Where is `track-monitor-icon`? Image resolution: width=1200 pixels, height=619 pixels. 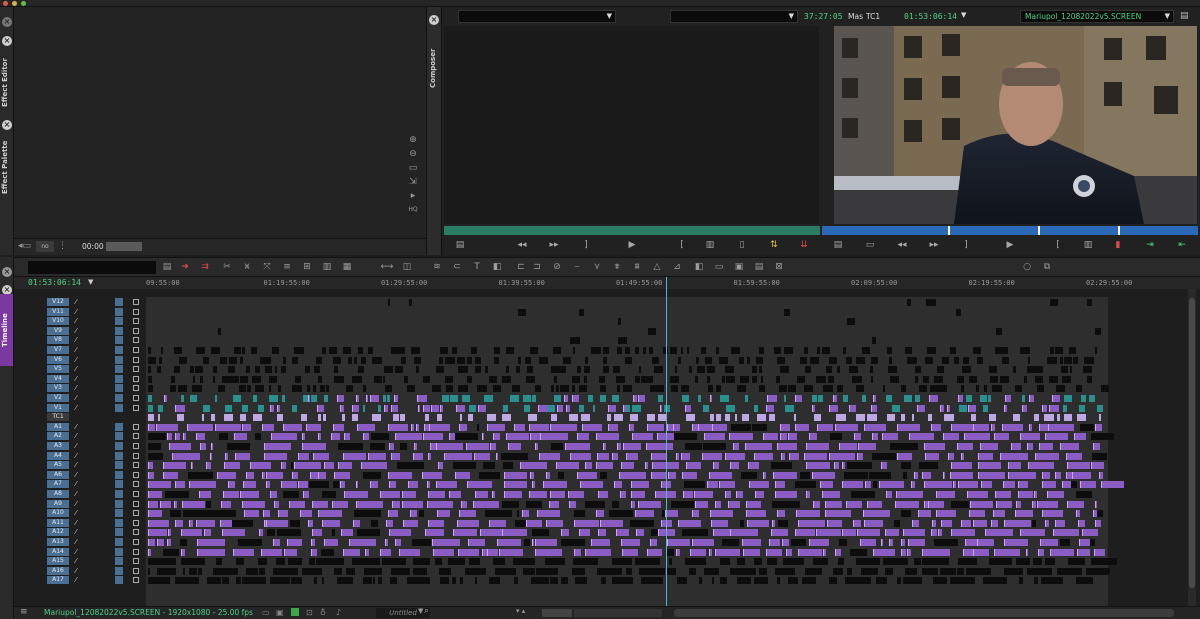 track-monitor-icon is located at coordinates (119, 532).